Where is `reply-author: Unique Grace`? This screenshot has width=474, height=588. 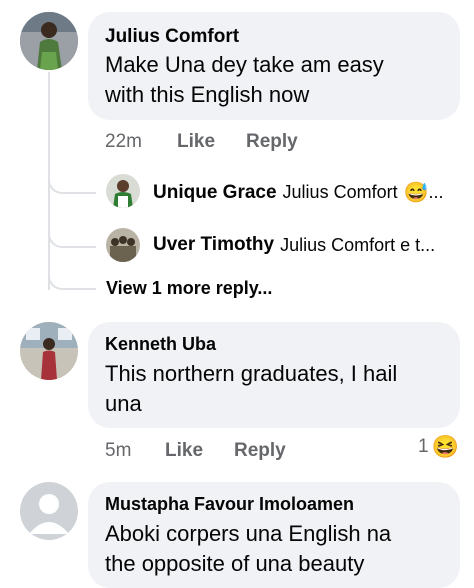
reply-author: Unique Grace is located at coordinates (215, 193).